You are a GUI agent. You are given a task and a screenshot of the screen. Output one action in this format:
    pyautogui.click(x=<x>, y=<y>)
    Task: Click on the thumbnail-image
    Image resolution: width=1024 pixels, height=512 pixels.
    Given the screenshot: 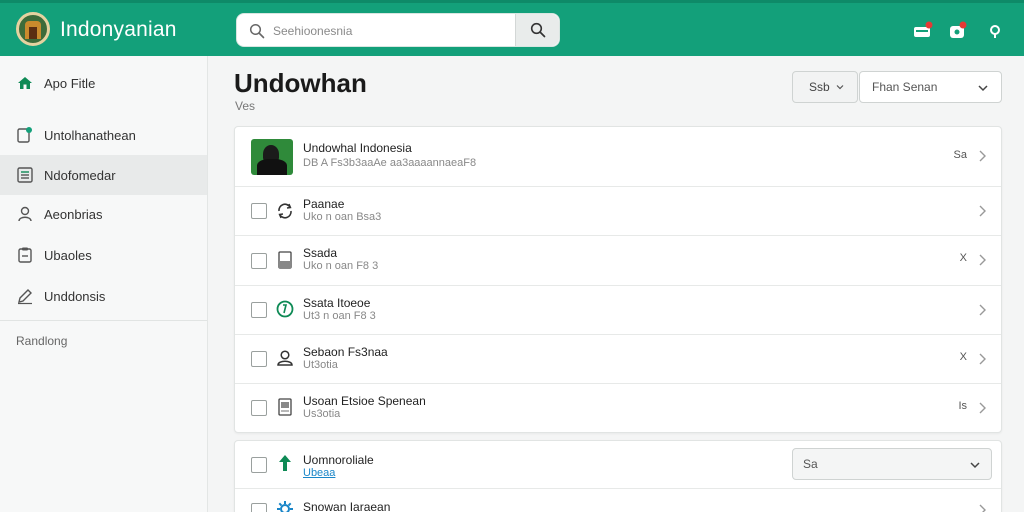 What is the action you would take?
    pyautogui.click(x=272, y=157)
    